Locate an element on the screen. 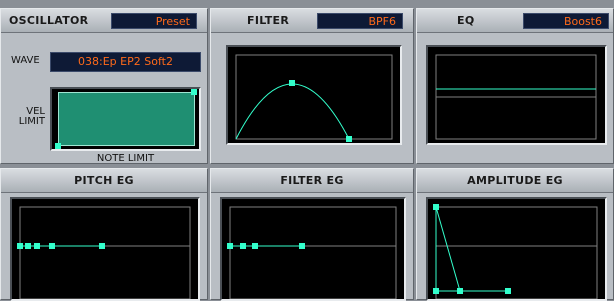  eq-title: EQ is located at coordinates (466, 20).